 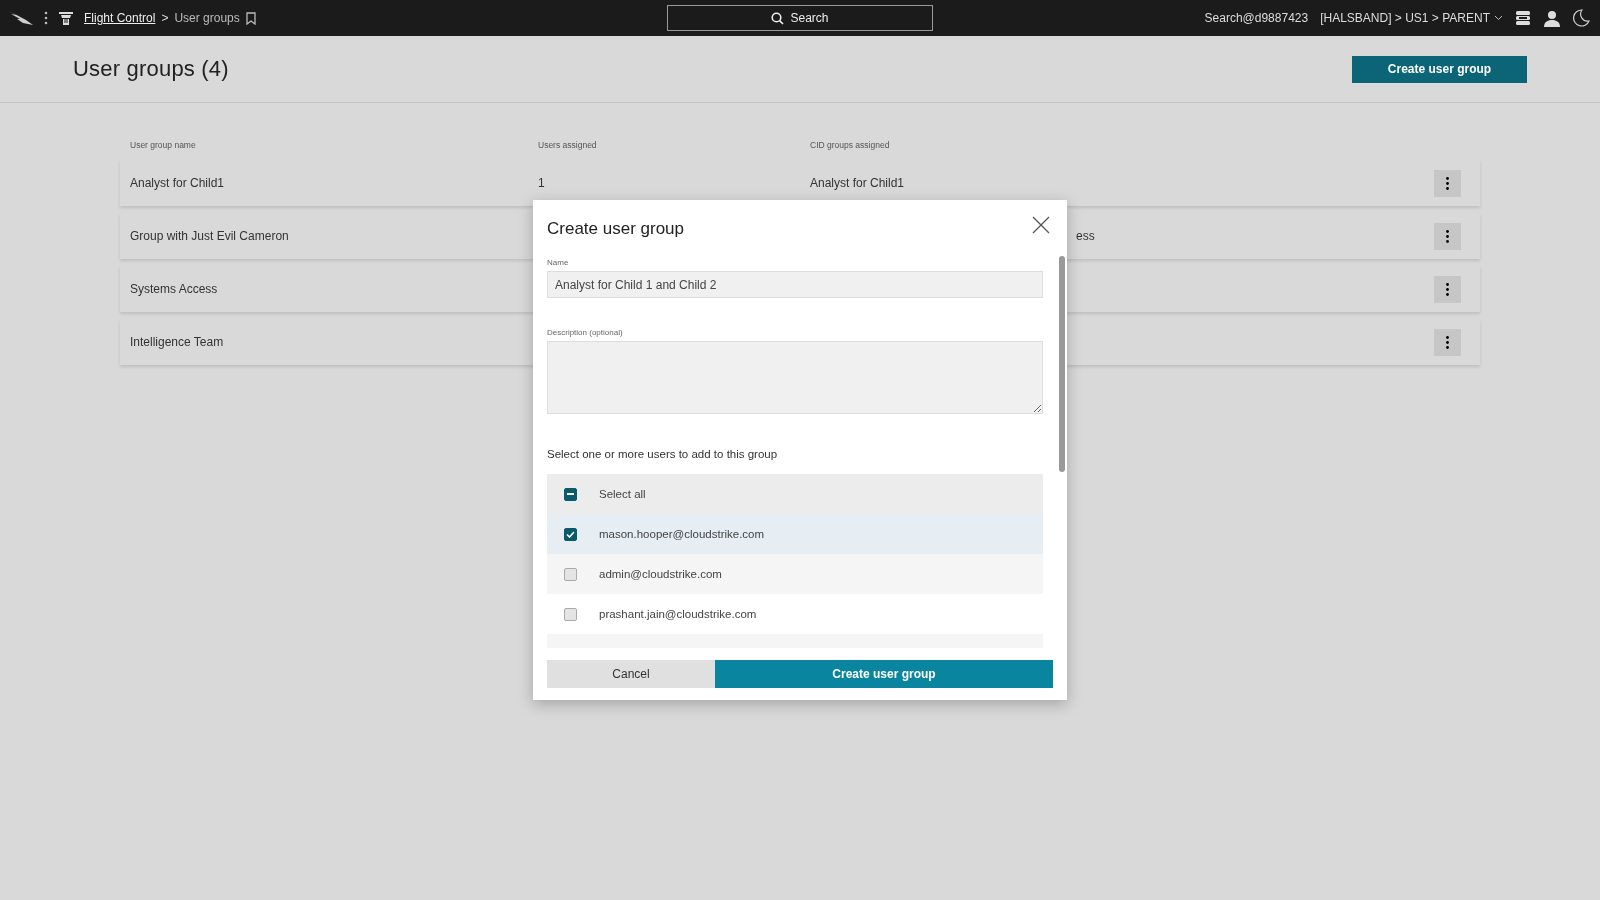 What do you see at coordinates (1552, 18) in the screenshot?
I see `user-icon` at bounding box center [1552, 18].